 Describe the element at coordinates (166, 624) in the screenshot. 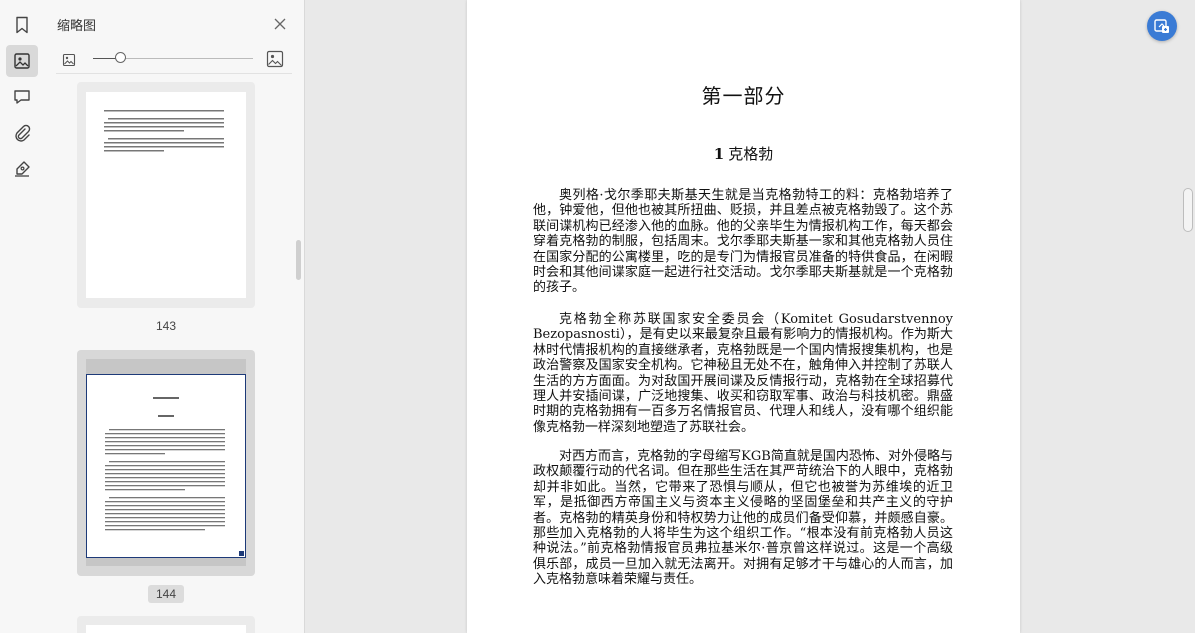

I see `thumbnail-page-next` at that location.